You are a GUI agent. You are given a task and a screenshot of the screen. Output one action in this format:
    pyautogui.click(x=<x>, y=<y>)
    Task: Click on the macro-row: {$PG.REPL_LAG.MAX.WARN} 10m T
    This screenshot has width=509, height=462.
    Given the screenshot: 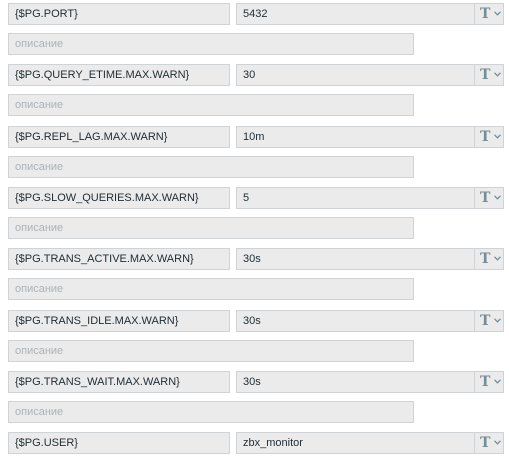 What is the action you would take?
    pyautogui.click(x=254, y=137)
    